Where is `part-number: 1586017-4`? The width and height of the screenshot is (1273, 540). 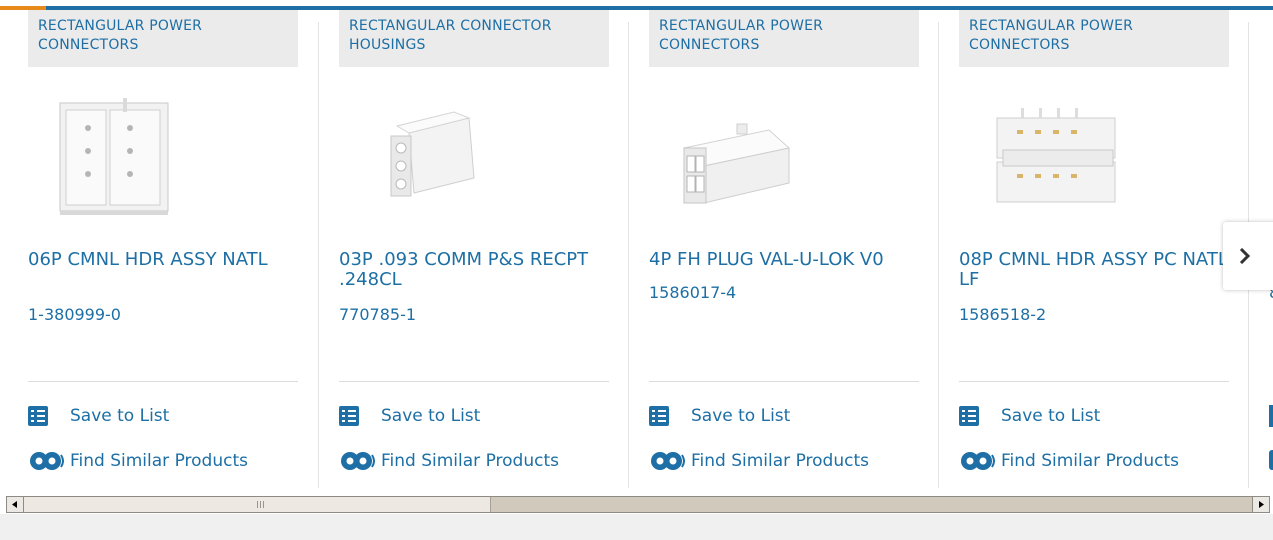 part-number: 1586017-4 is located at coordinates (692, 292).